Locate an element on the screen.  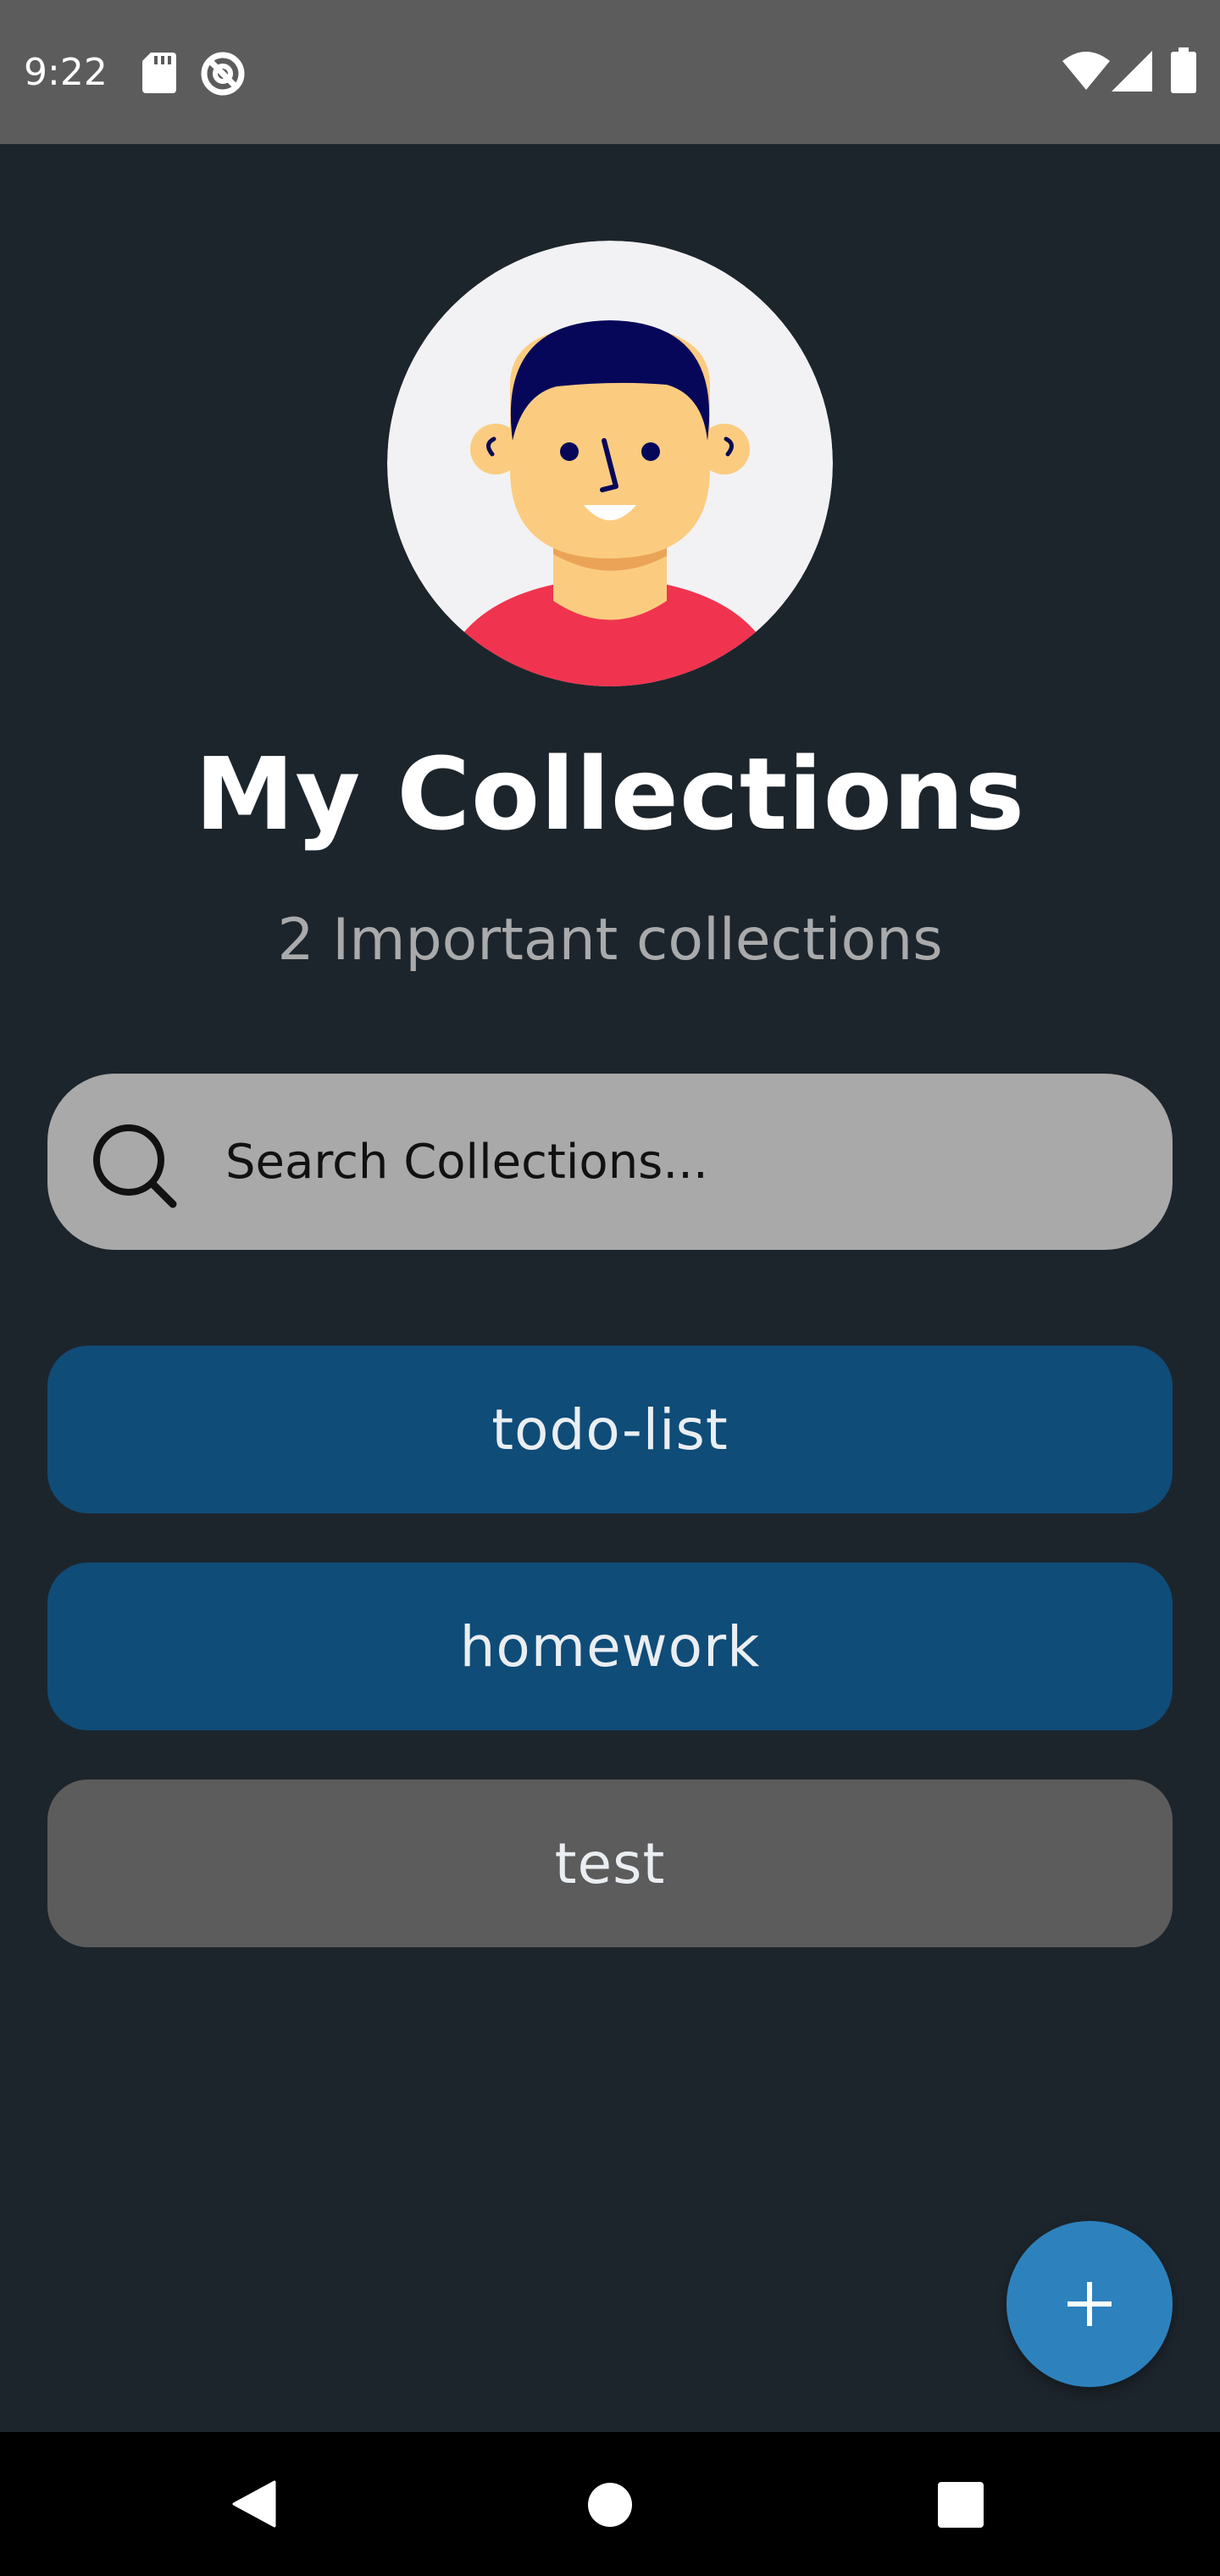
back-icon is located at coordinates (254, 2504).